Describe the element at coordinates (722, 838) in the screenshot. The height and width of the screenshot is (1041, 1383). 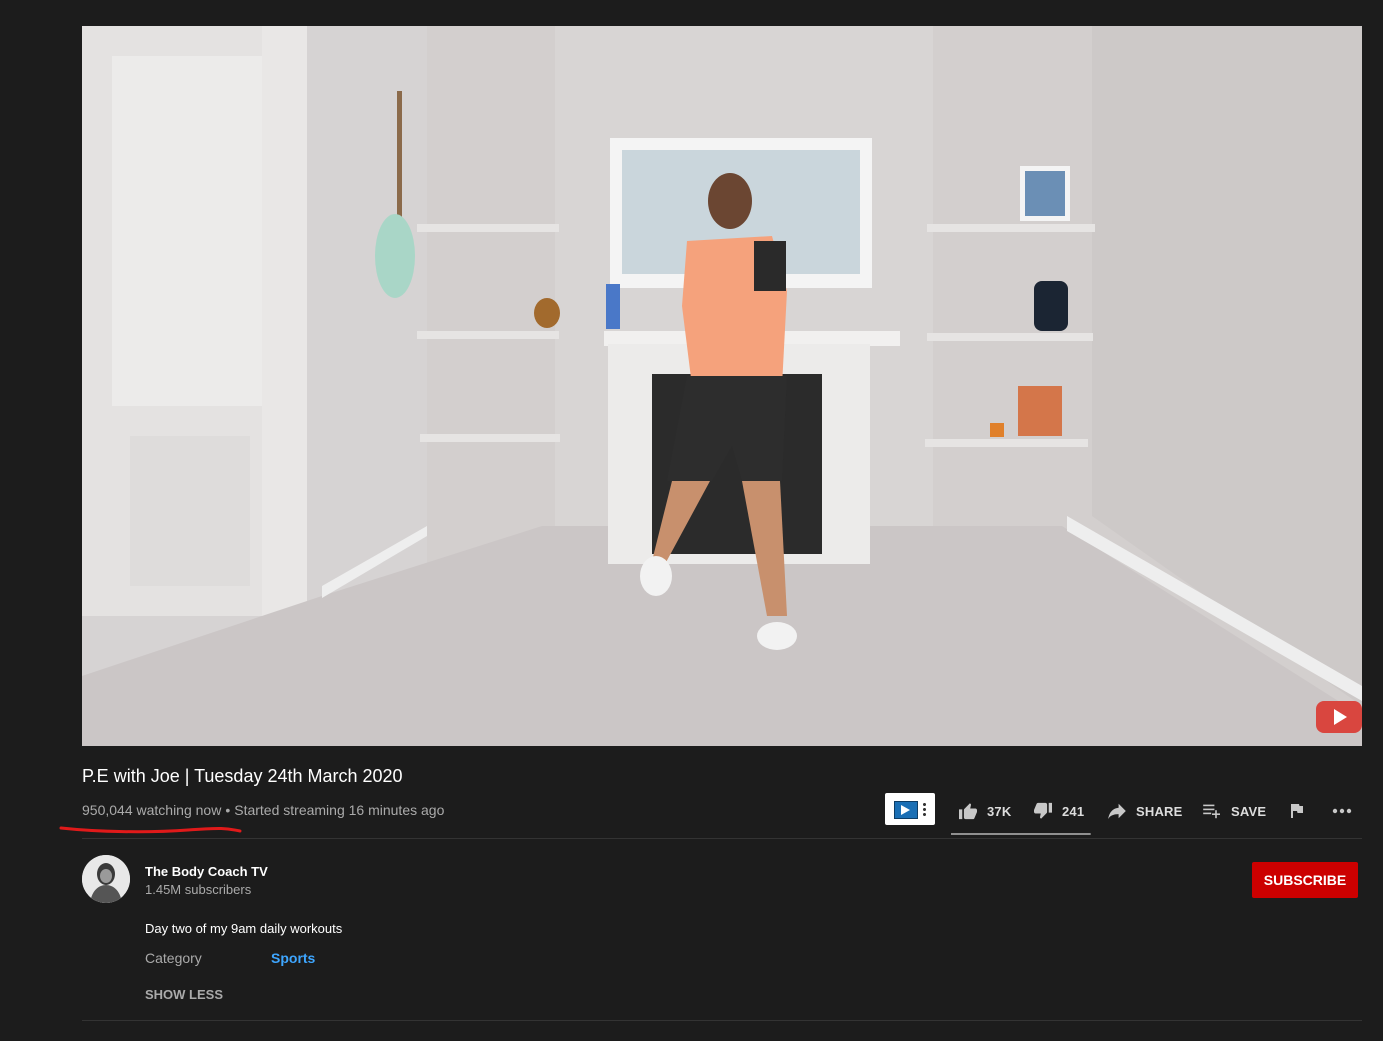
I see `divider-top` at that location.